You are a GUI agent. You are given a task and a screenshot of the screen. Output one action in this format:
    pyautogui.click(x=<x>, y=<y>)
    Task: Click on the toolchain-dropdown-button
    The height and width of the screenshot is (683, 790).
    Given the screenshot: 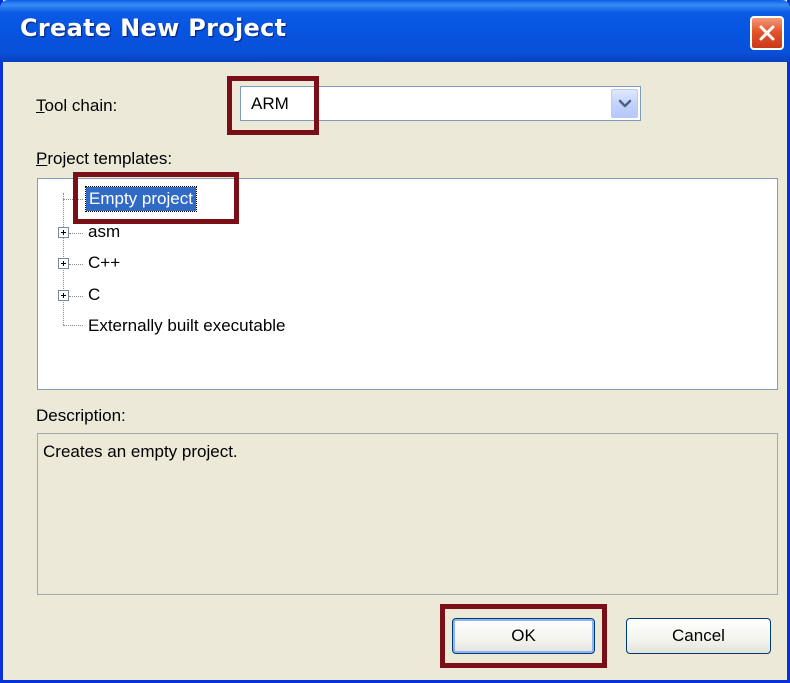 What is the action you would take?
    pyautogui.click(x=624, y=103)
    